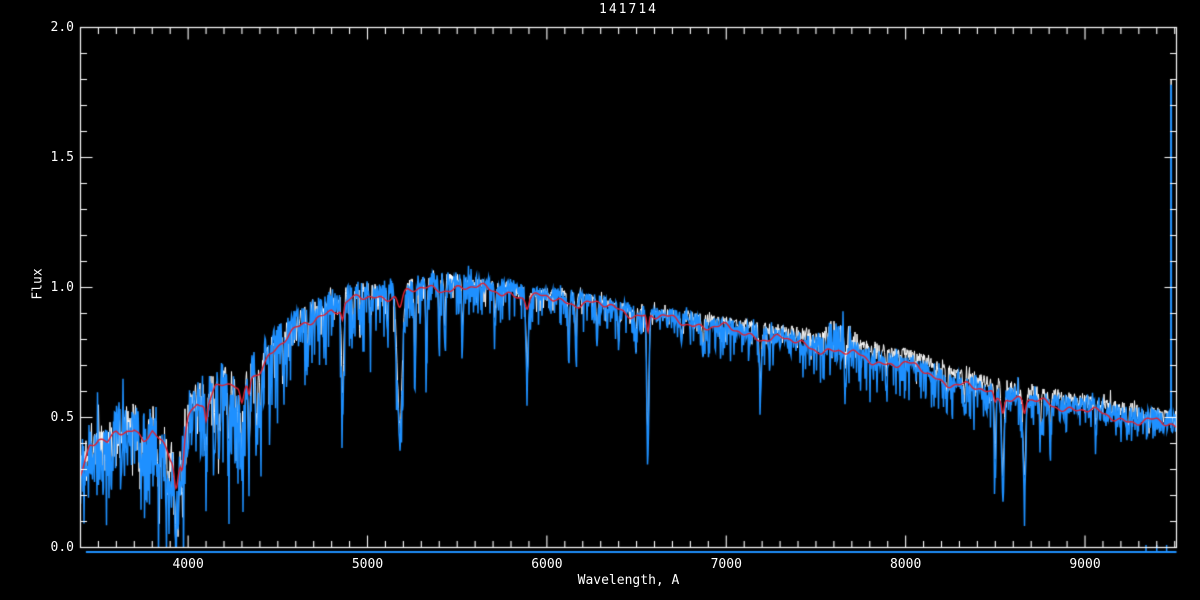 The height and width of the screenshot is (600, 1200). I want to click on plot-title: 141714, so click(628, 9).